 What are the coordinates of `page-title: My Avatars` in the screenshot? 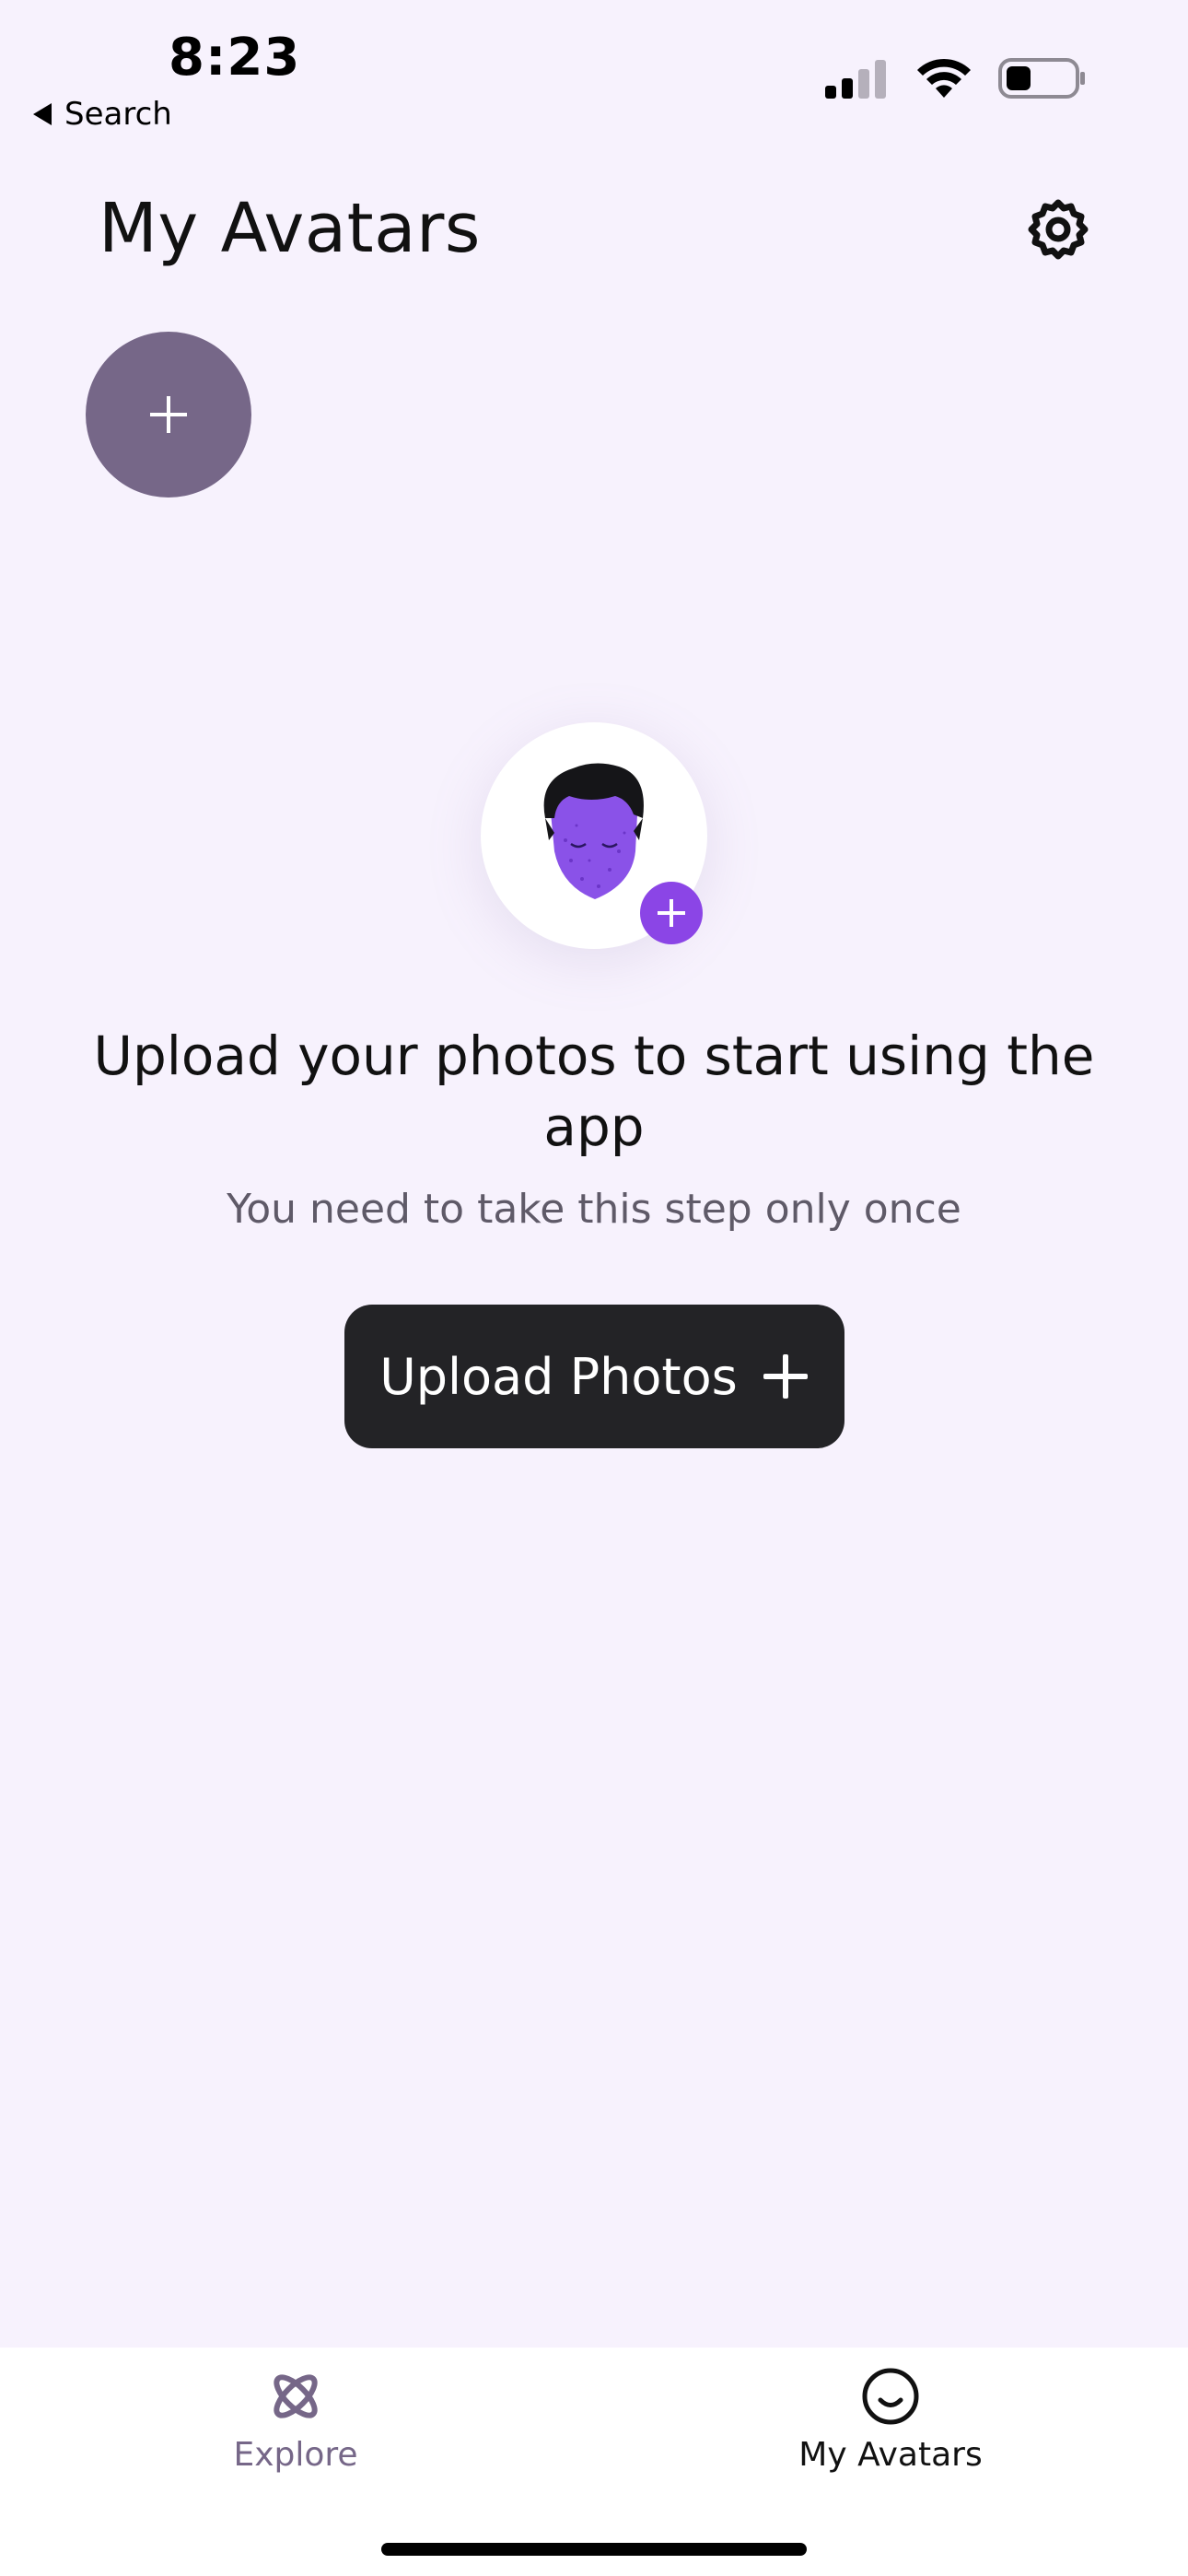 It's located at (290, 228).